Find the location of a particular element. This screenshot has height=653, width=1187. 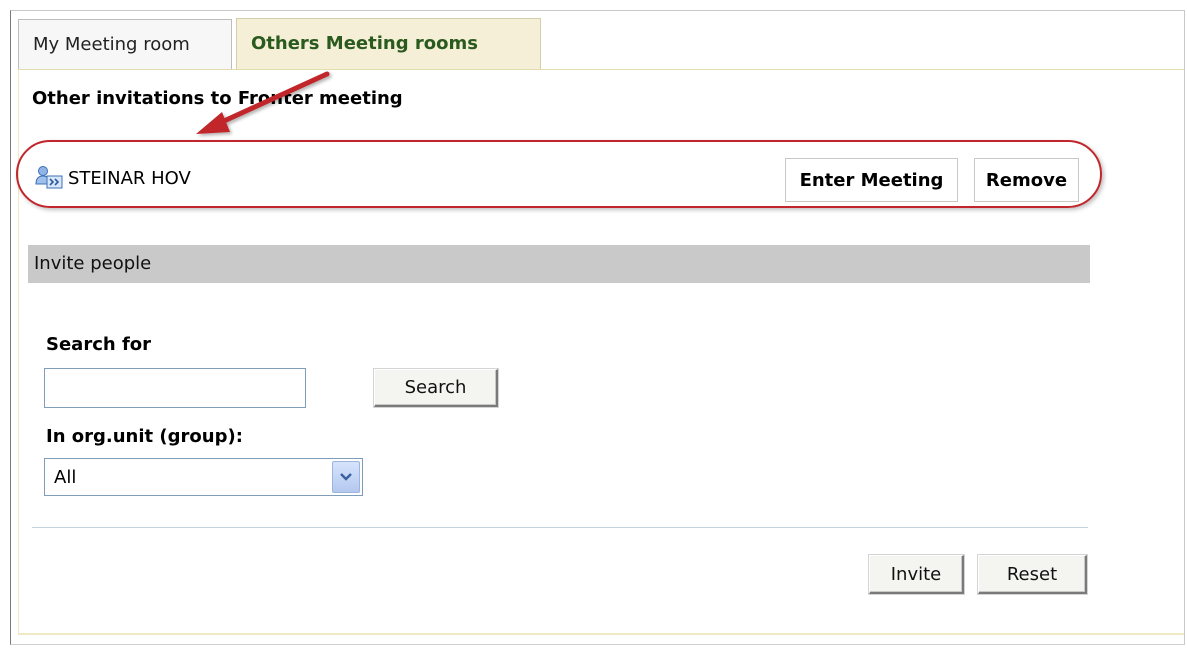

remove-button: Remove is located at coordinates (1026, 180).